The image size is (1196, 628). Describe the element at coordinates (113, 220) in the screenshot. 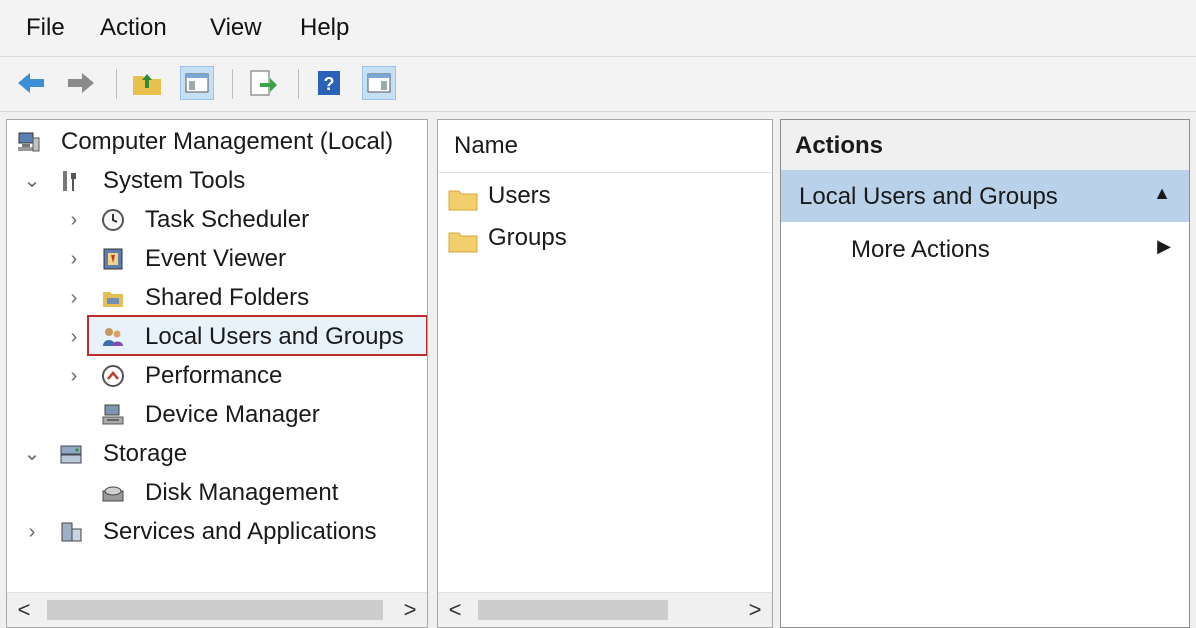

I see `clock-icon` at that location.